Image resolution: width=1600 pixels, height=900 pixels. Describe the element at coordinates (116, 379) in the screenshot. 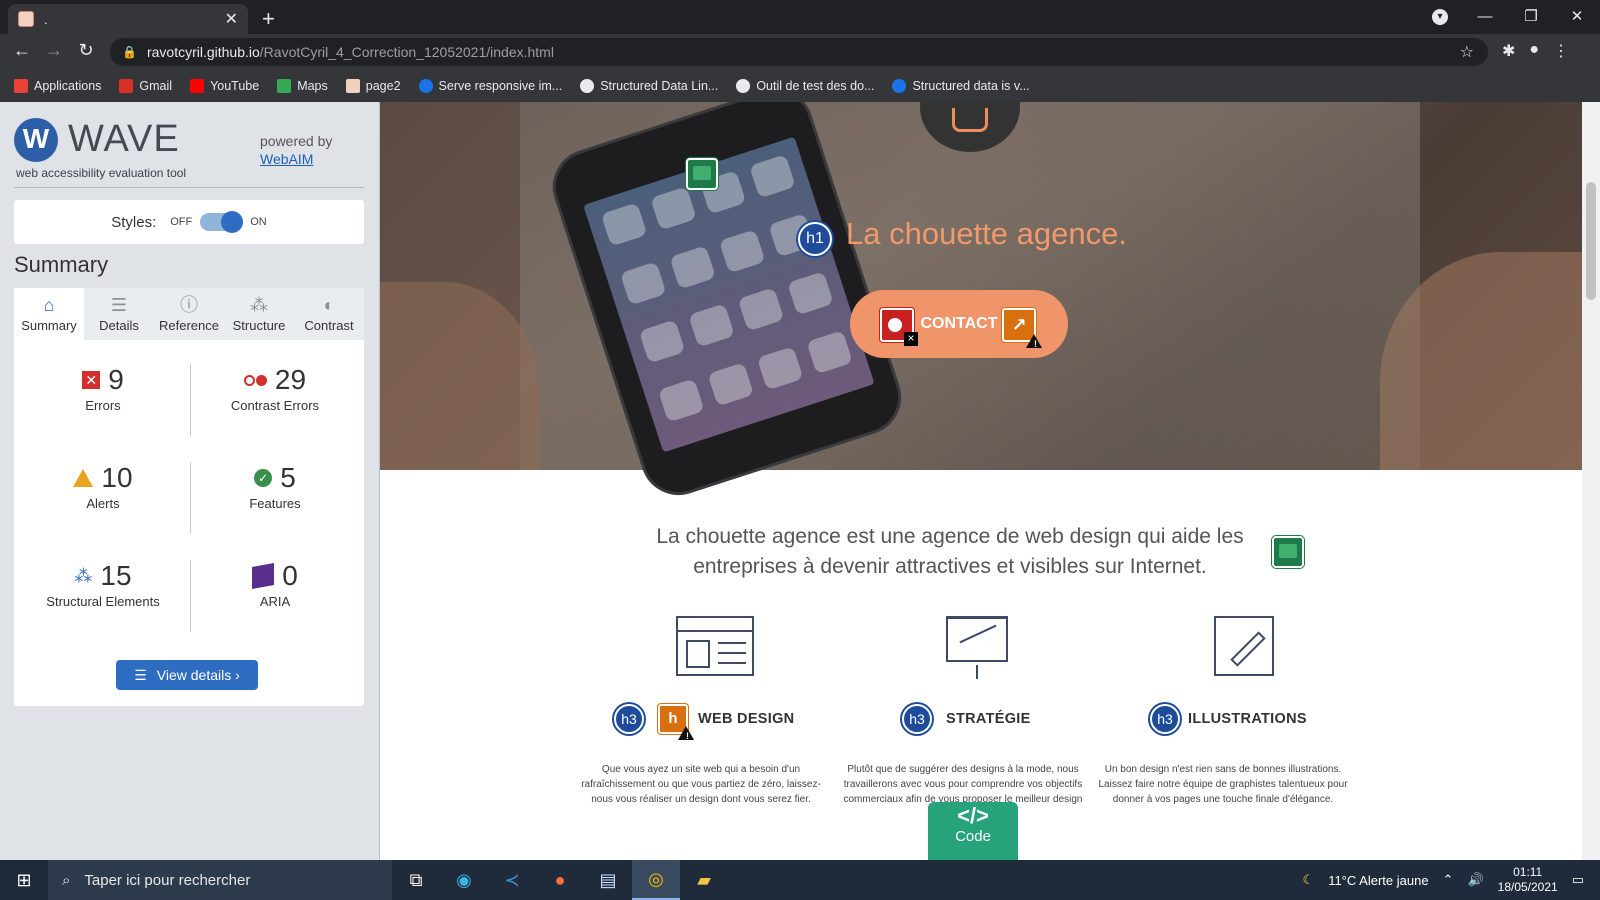

I see `stat-value: 9` at that location.